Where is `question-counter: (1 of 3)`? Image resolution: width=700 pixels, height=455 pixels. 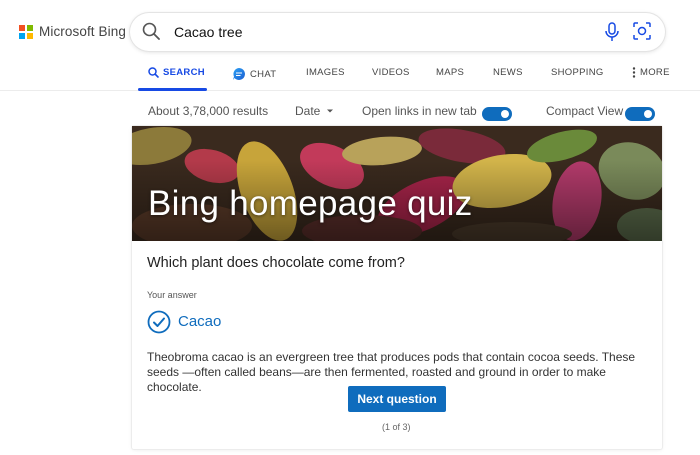
question-counter: (1 of 3) is located at coordinates (396, 427).